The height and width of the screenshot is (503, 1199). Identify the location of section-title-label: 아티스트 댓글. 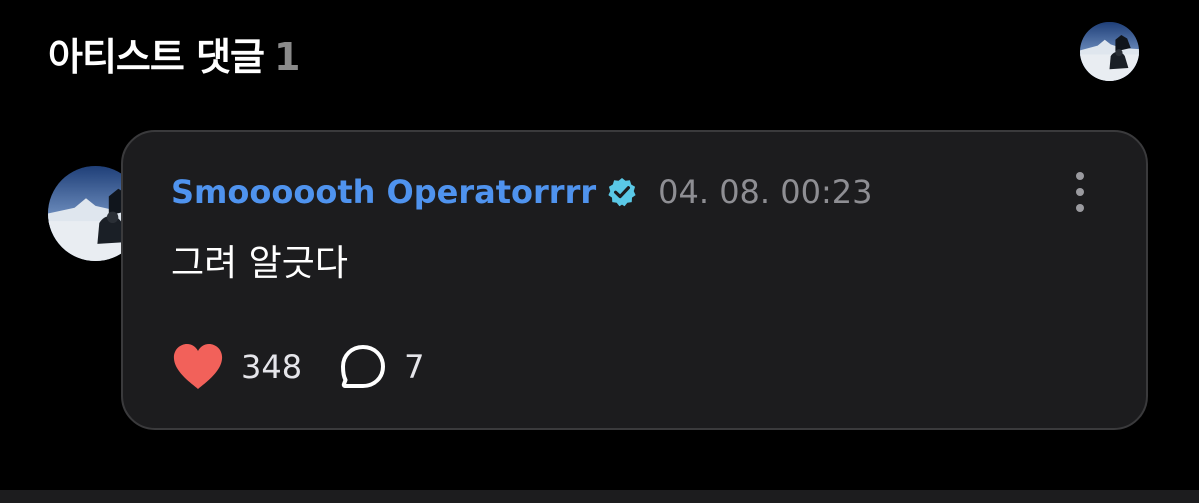
(156, 57).